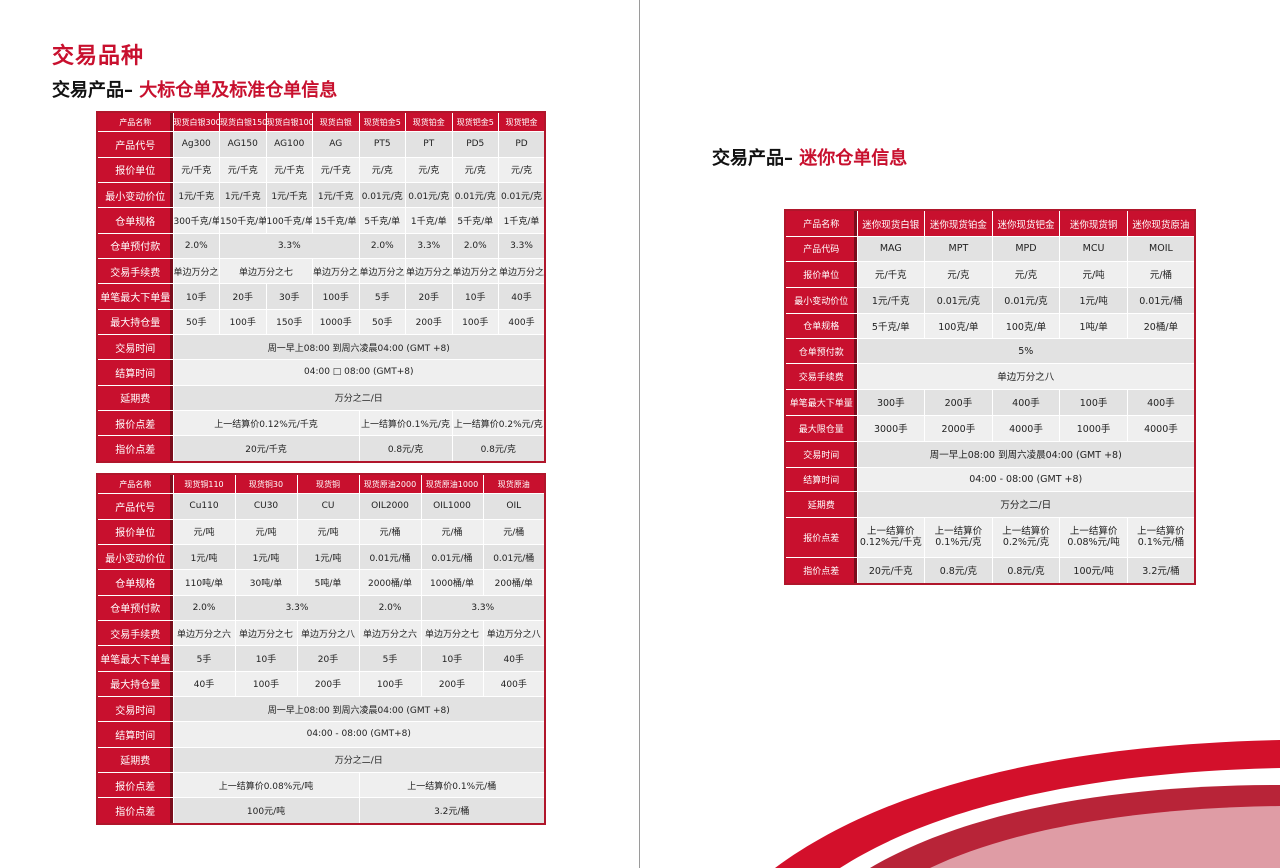  What do you see at coordinates (958, 223) in the screenshot?
I see `table-cell: 迷你现货铂金` at bounding box center [958, 223].